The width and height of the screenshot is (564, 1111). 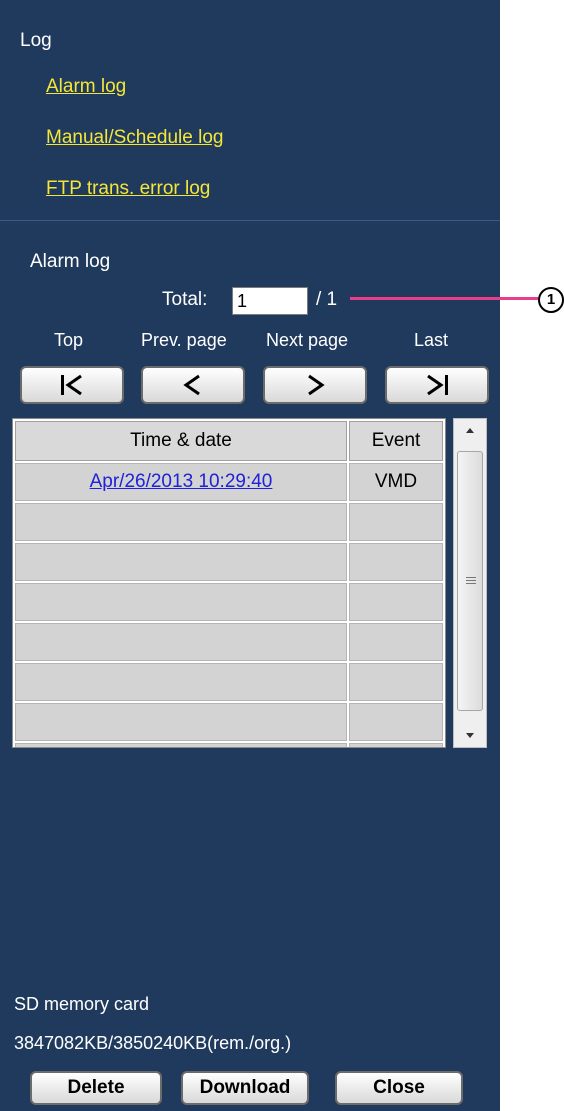 What do you see at coordinates (245, 1088) in the screenshot?
I see `download-button: Download` at bounding box center [245, 1088].